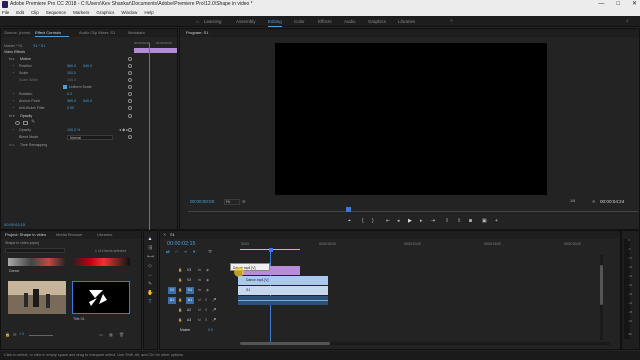 This screenshot has width=640, height=360. I want to click on source-patch-a1: A1, so click(172, 300).